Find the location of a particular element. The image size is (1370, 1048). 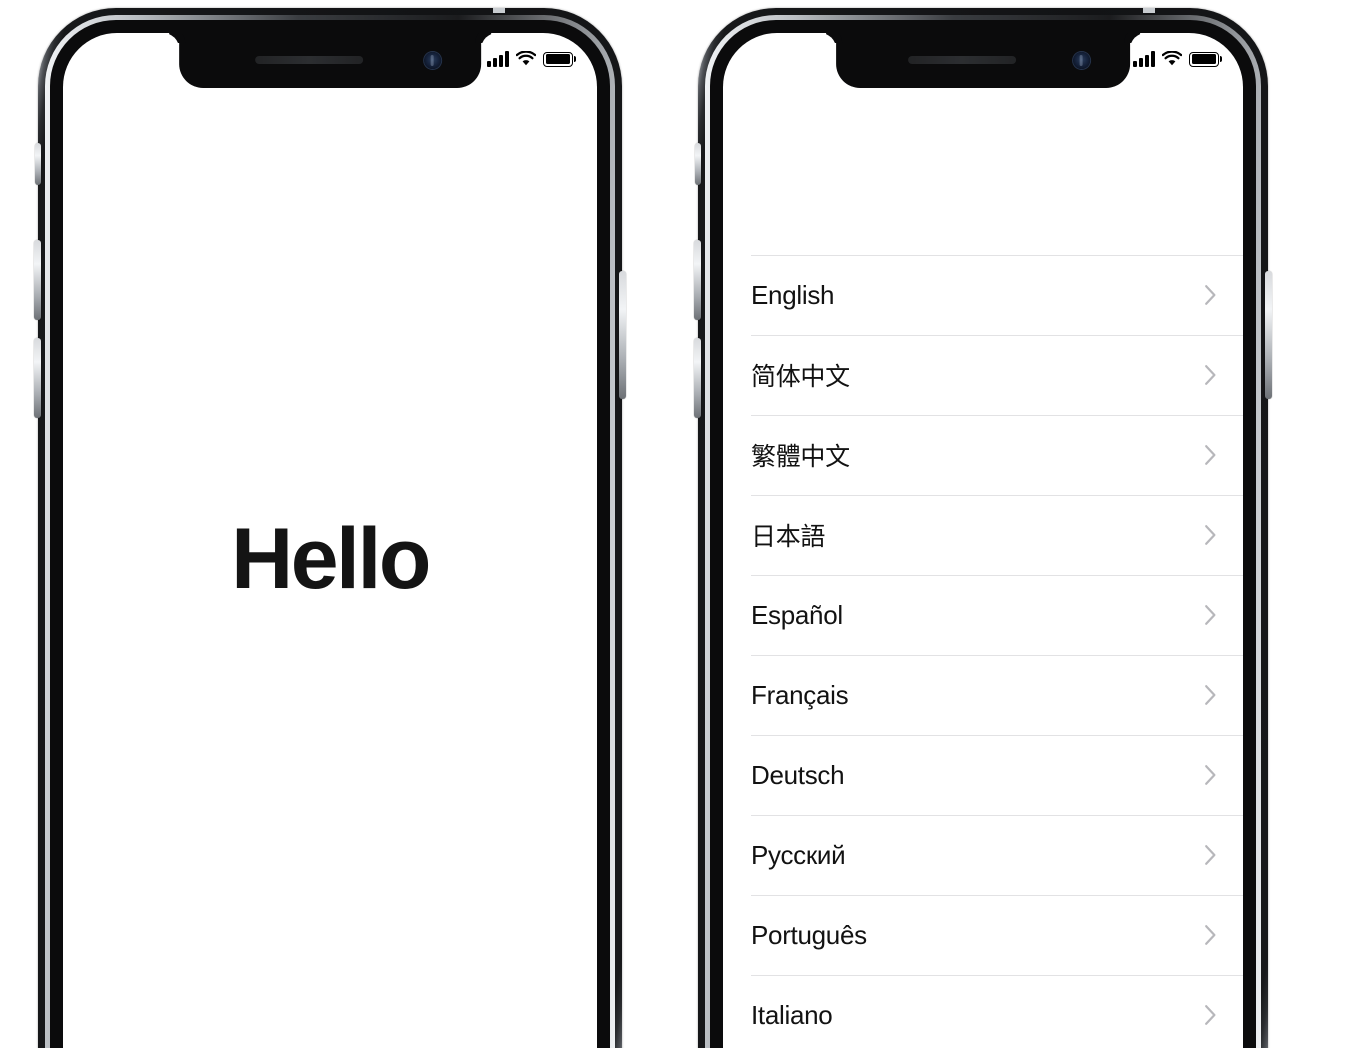

language-row-3: 繁體中文 is located at coordinates (983, 455).